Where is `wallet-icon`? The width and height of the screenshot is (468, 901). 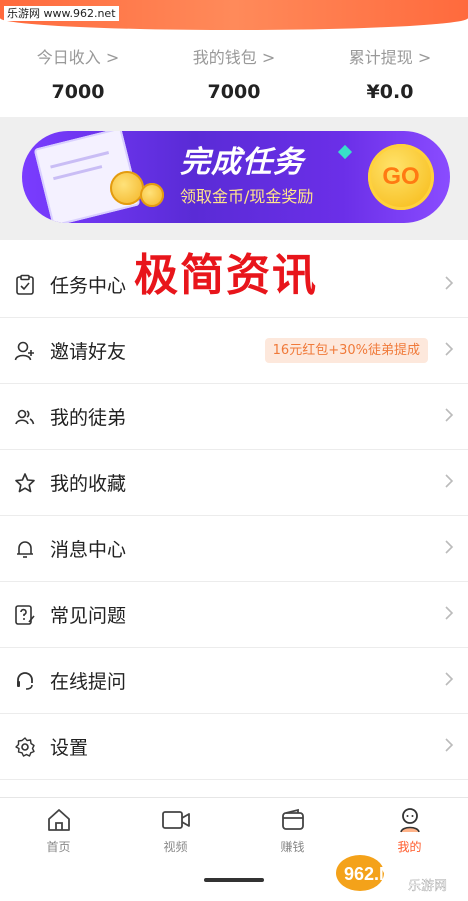
wallet-icon is located at coordinates (292, 820).